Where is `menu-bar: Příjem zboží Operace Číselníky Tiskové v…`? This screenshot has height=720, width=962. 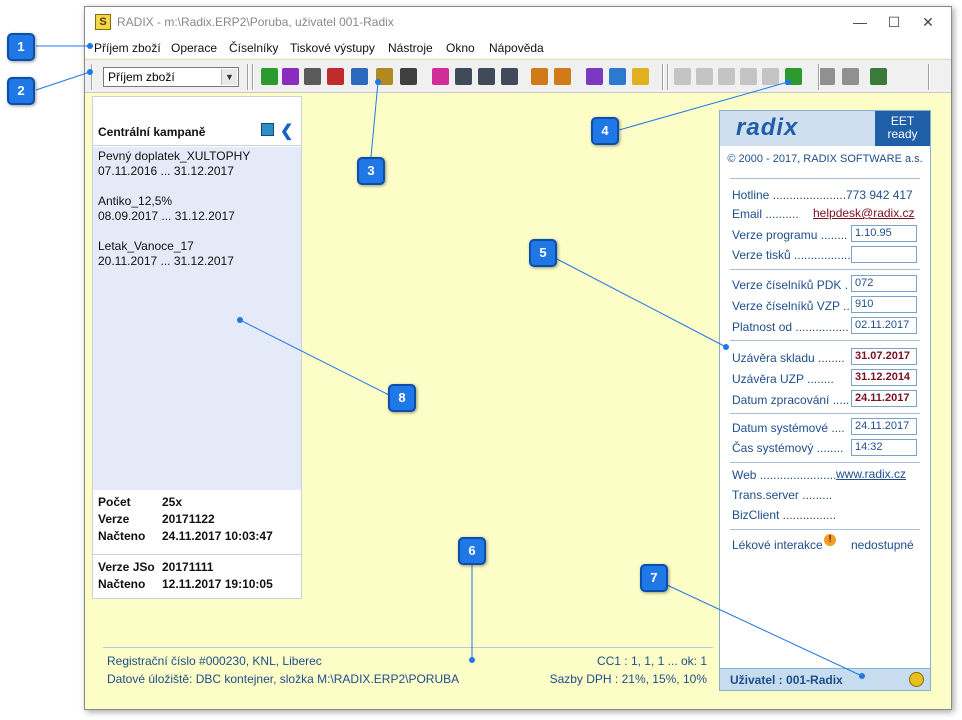
menu-bar: Příjem zboží Operace Číselníky Tiskové v… is located at coordinates (518, 48).